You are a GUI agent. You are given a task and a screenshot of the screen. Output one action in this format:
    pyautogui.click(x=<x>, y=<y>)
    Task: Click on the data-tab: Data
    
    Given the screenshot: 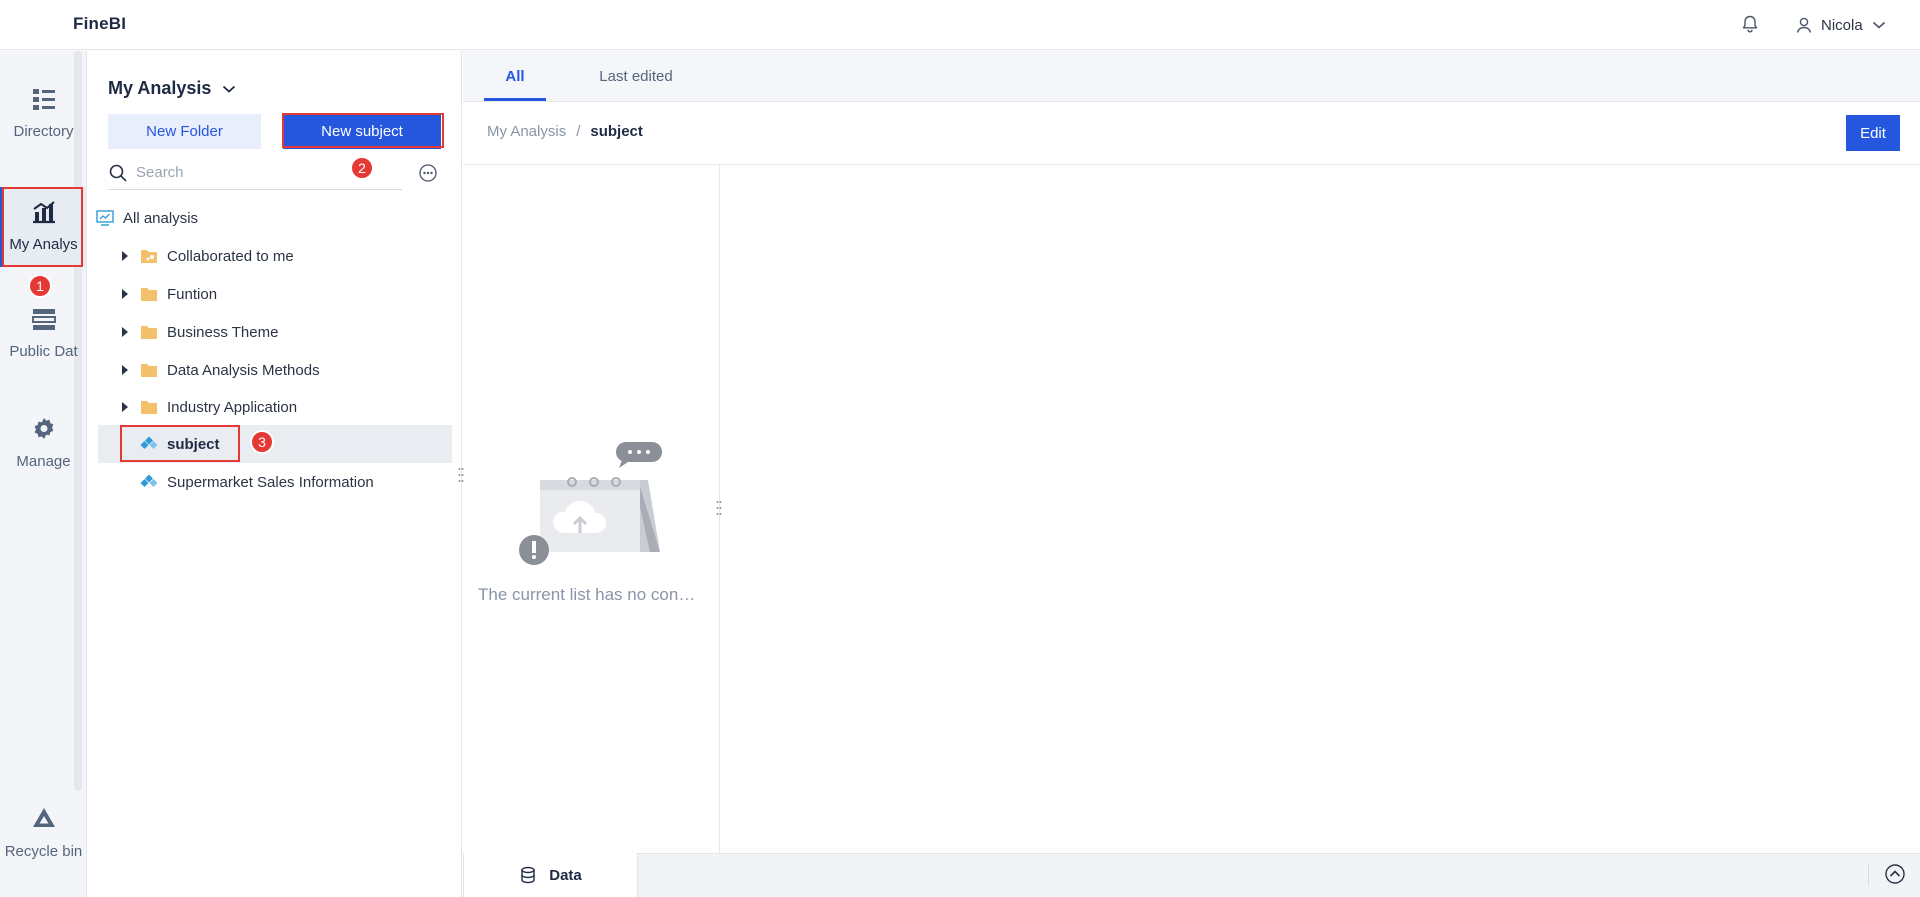 What is the action you would take?
    pyautogui.click(x=550, y=875)
    